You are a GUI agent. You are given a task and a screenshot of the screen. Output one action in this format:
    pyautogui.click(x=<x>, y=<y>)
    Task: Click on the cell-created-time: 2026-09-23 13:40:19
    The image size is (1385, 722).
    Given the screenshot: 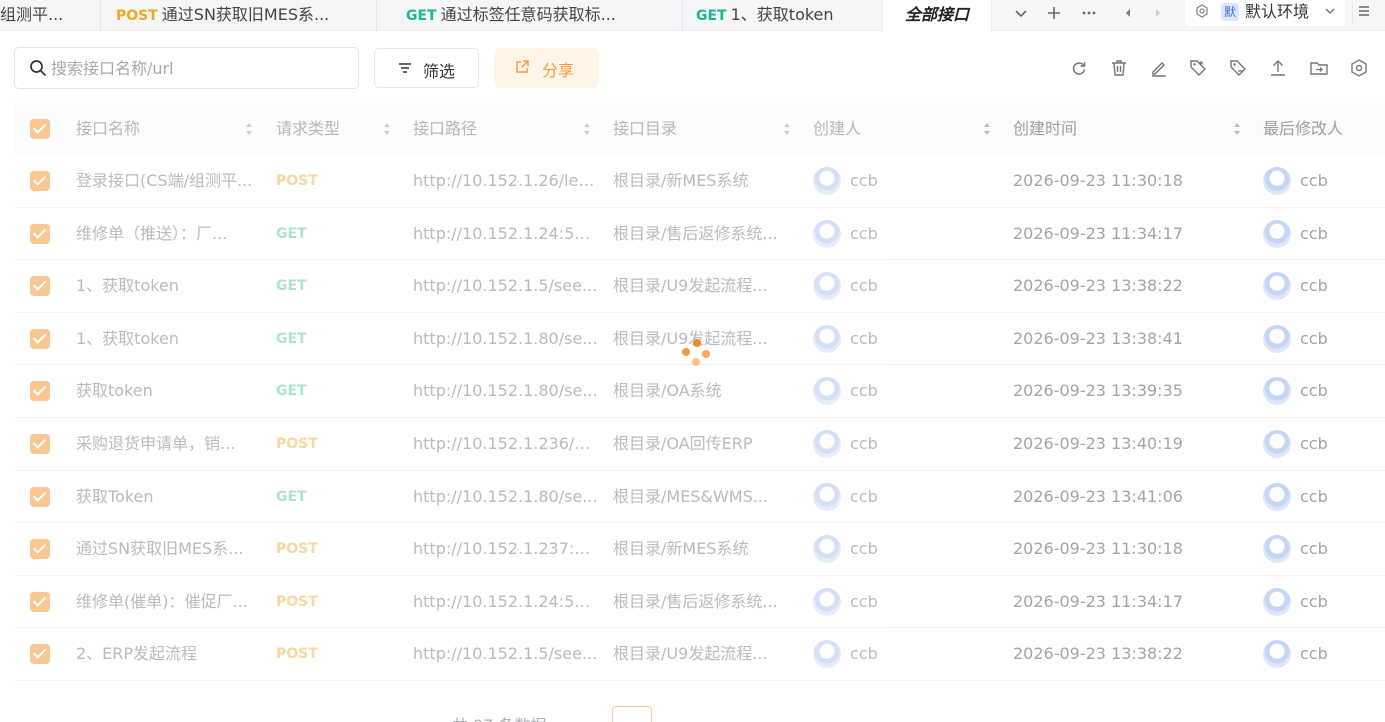 What is the action you would take?
    pyautogui.click(x=1098, y=443)
    